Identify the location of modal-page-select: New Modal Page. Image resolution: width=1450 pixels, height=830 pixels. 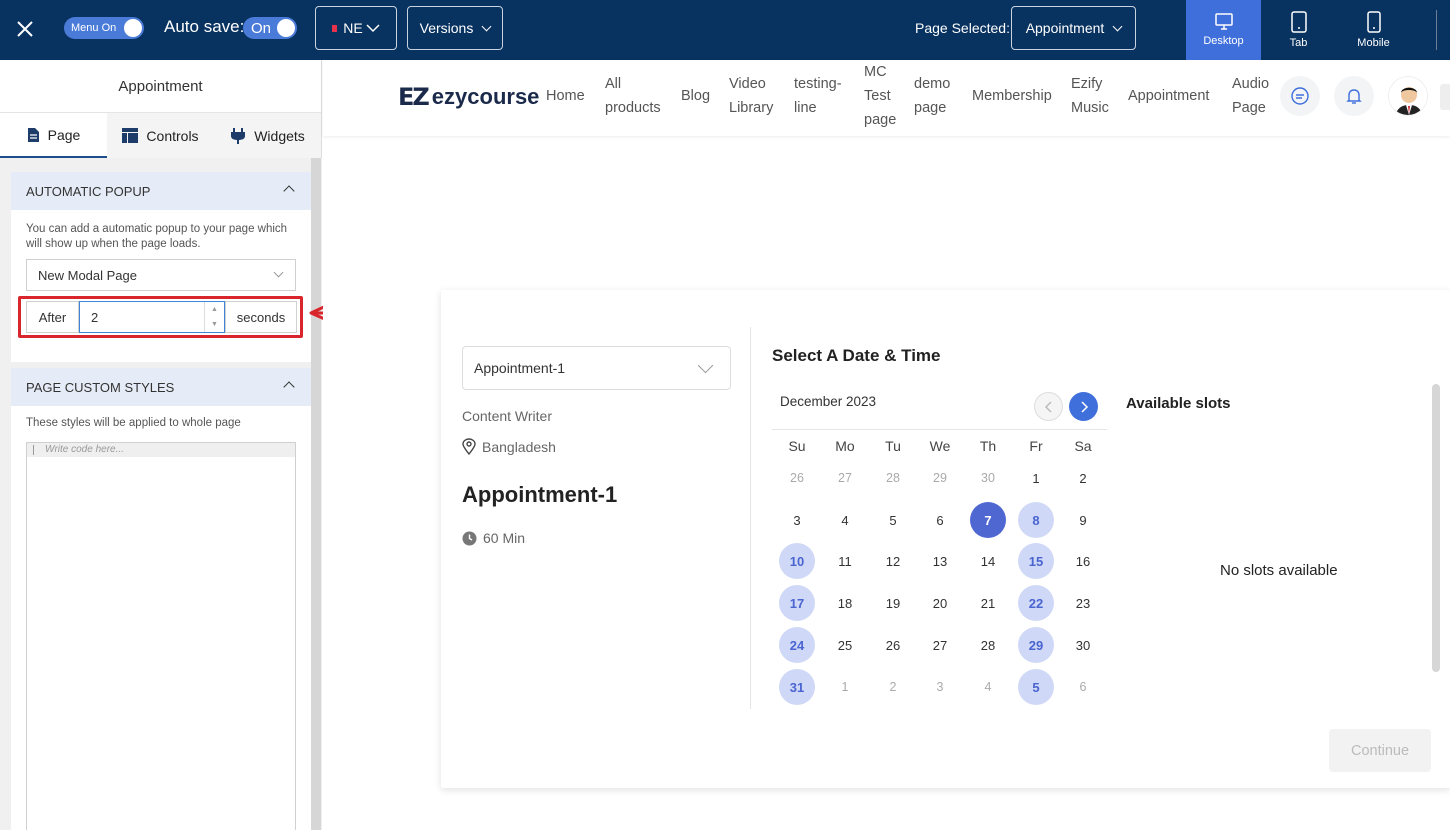
(161, 275).